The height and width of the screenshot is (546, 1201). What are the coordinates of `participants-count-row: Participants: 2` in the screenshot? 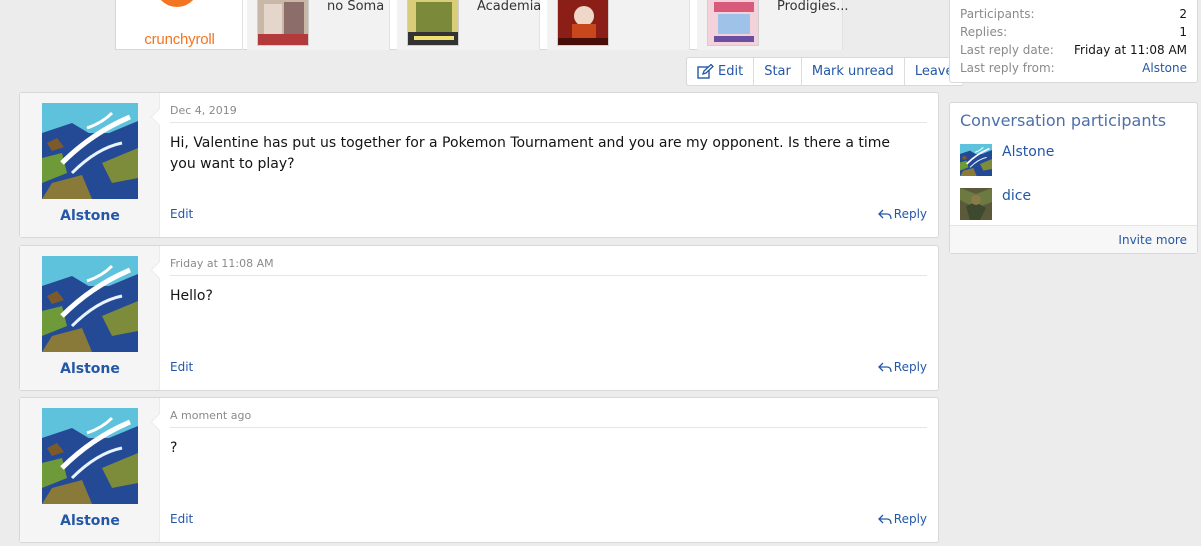 It's located at (1073, 14).